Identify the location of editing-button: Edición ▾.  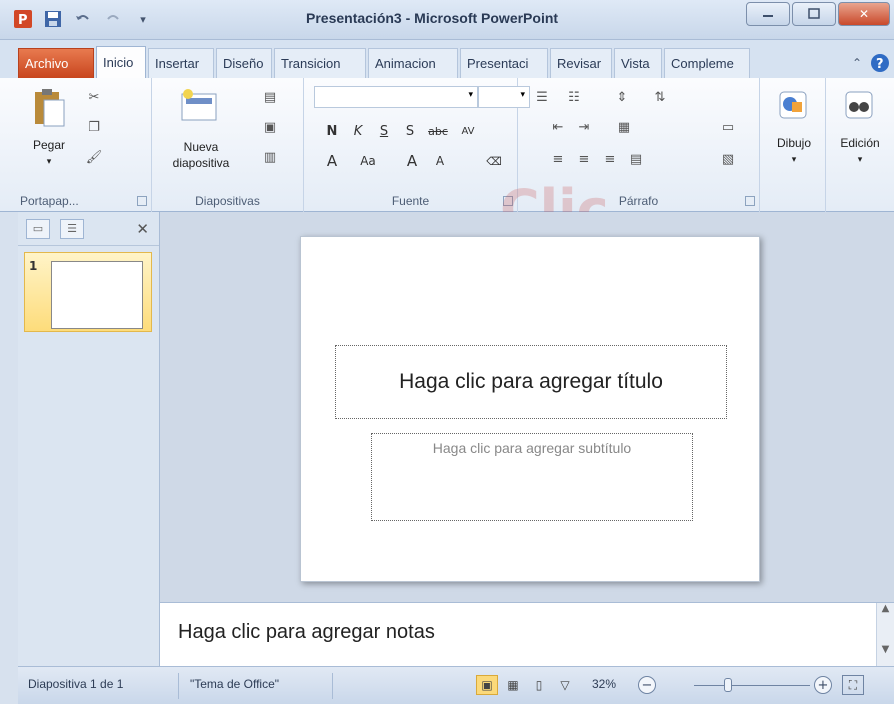
(860, 136).